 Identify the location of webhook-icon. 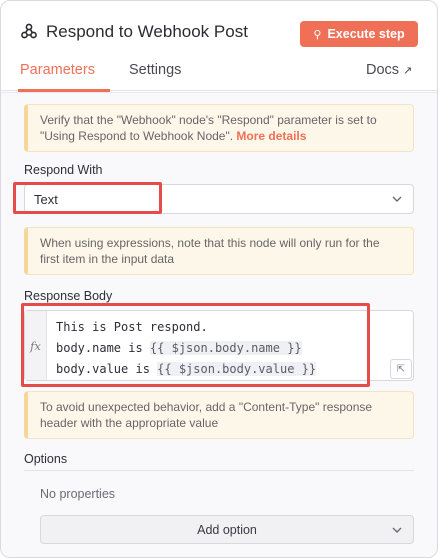
(29, 31).